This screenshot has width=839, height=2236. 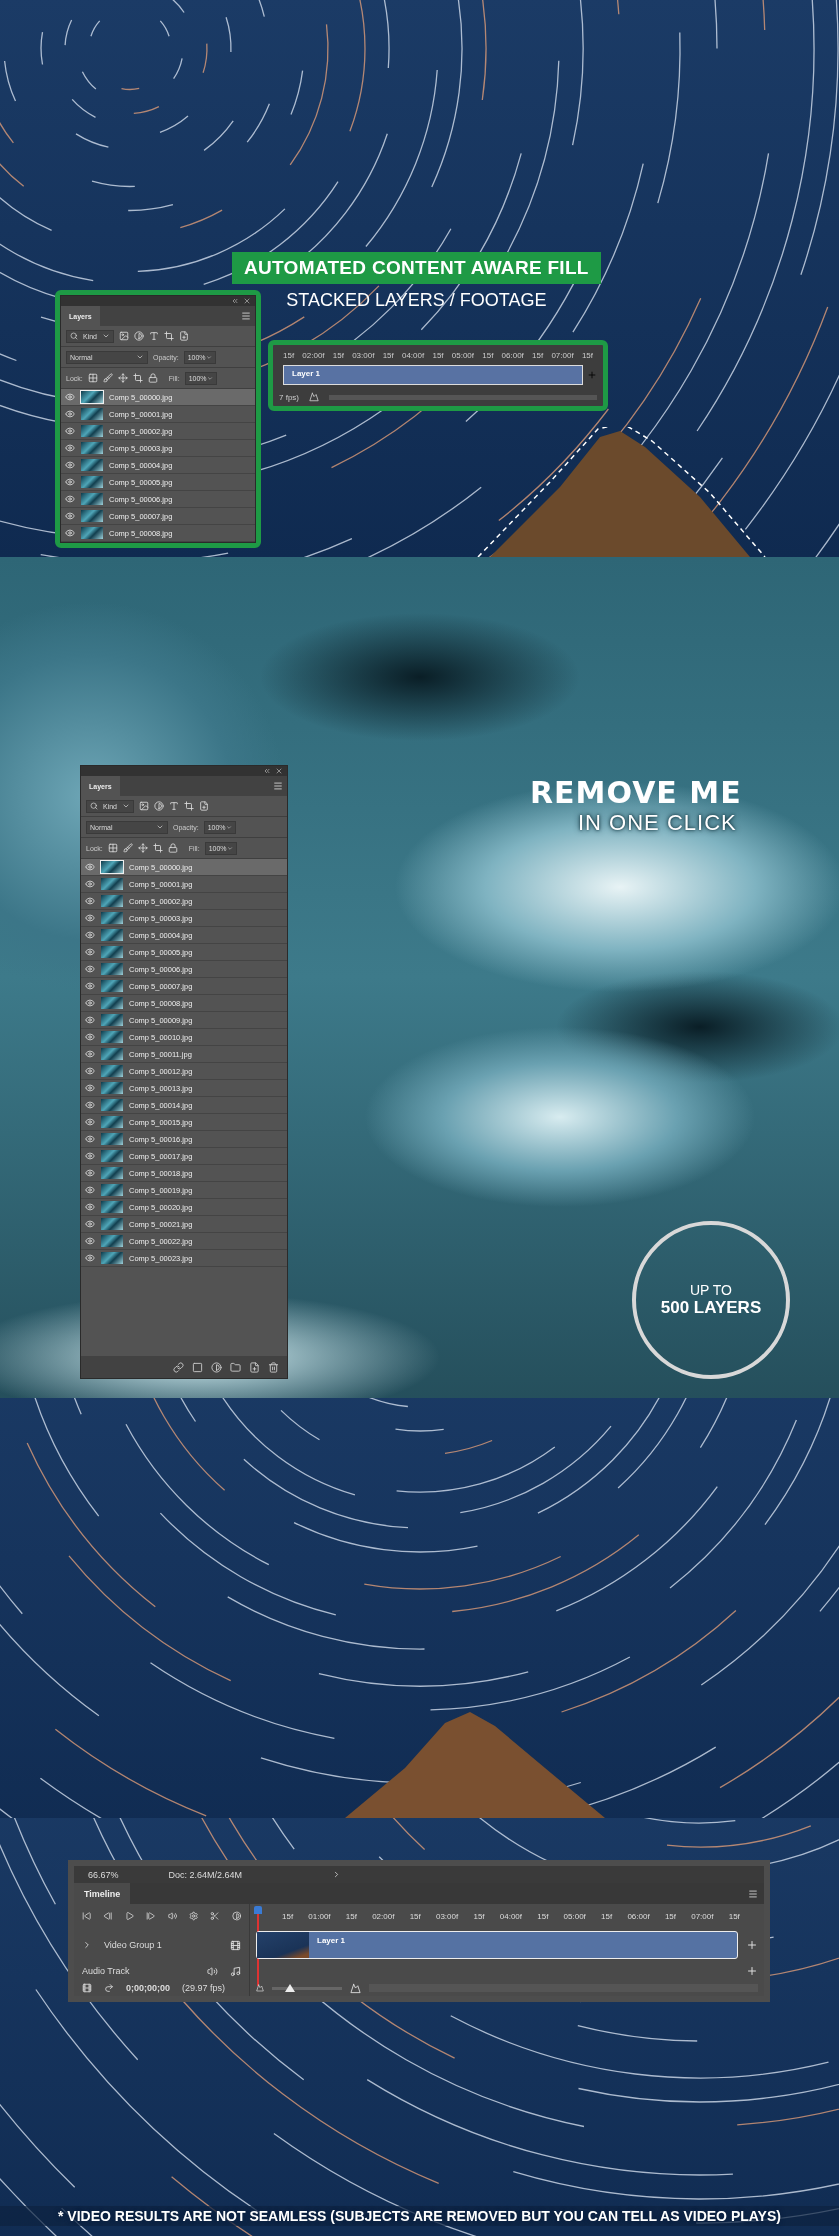 I want to click on trash-icon, so click(x=273, y=1367).